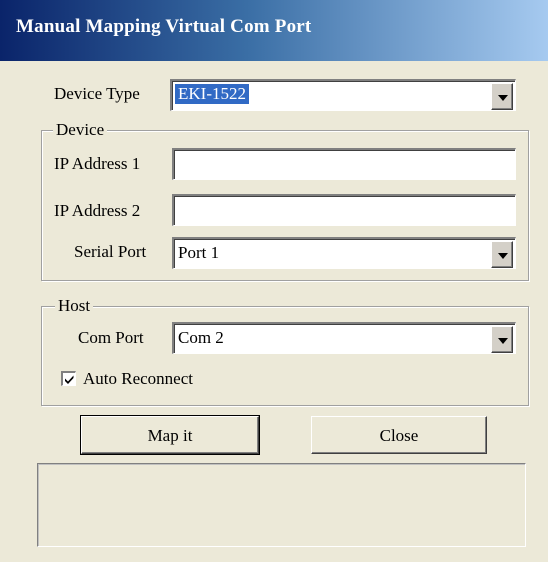 This screenshot has height=562, width=553. Describe the element at coordinates (344, 338) in the screenshot. I see `com-port-combobox: Com 2` at that location.